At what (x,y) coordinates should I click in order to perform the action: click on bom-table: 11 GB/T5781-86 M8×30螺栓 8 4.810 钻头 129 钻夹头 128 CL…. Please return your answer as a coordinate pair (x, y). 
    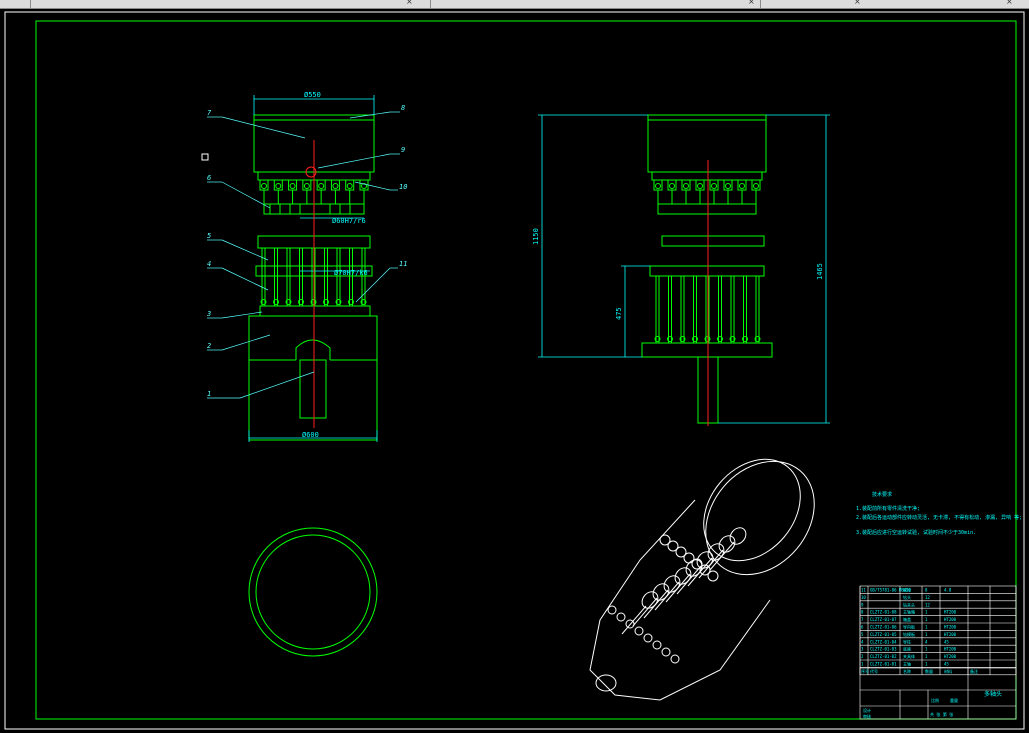
    Looking at the image, I should click on (938, 630).